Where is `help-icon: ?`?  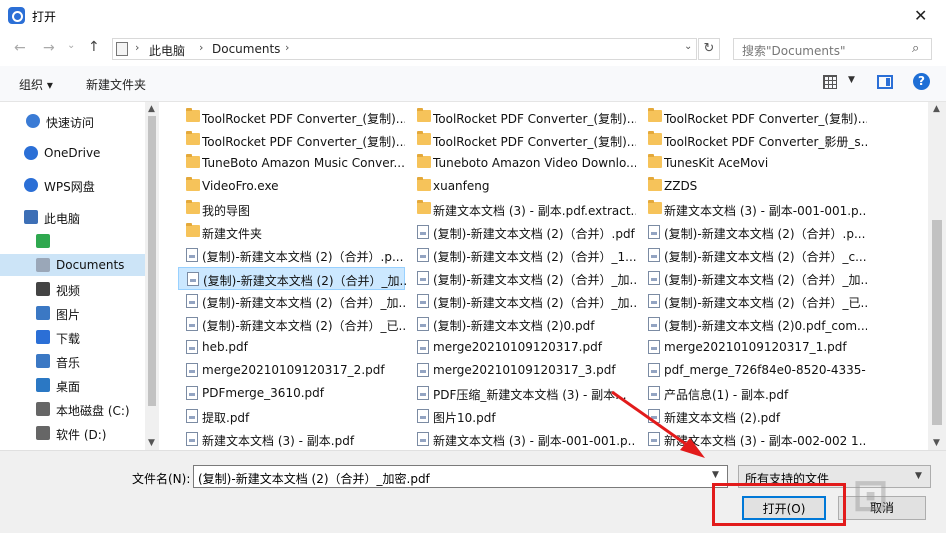
help-icon: ? is located at coordinates (921, 81).